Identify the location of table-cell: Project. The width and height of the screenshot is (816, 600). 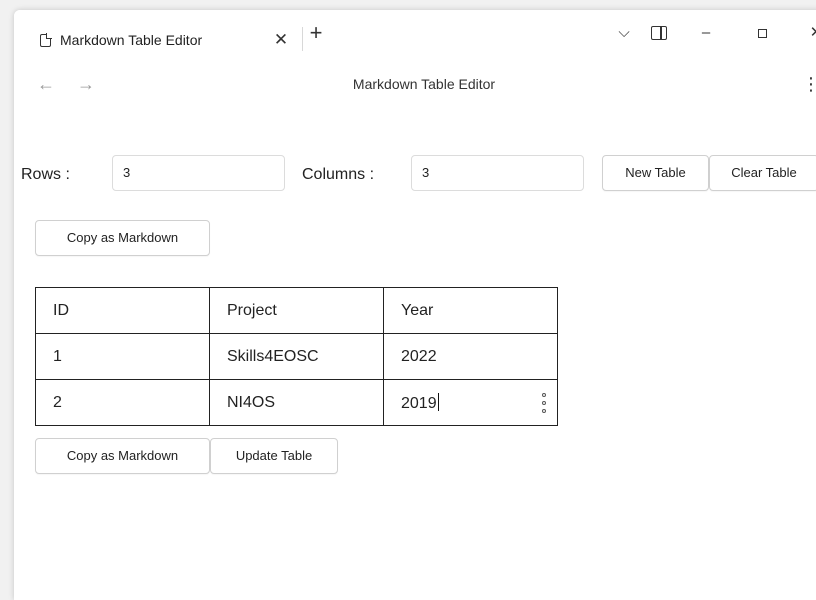
(296, 310).